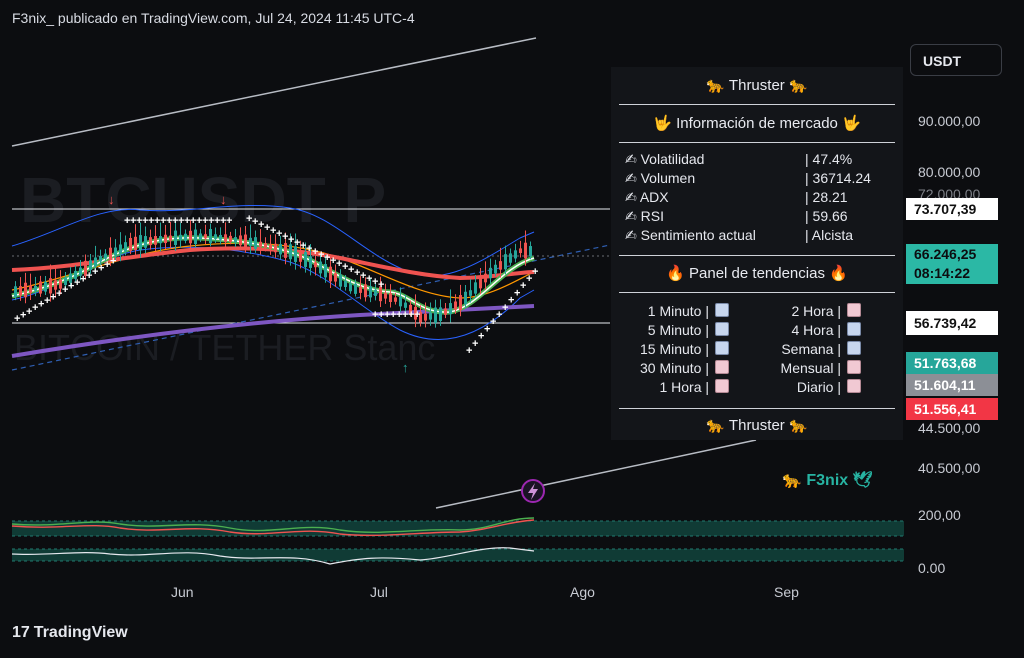  What do you see at coordinates (274, 92) in the screenshot?
I see `trendline-upper` at bounding box center [274, 92].